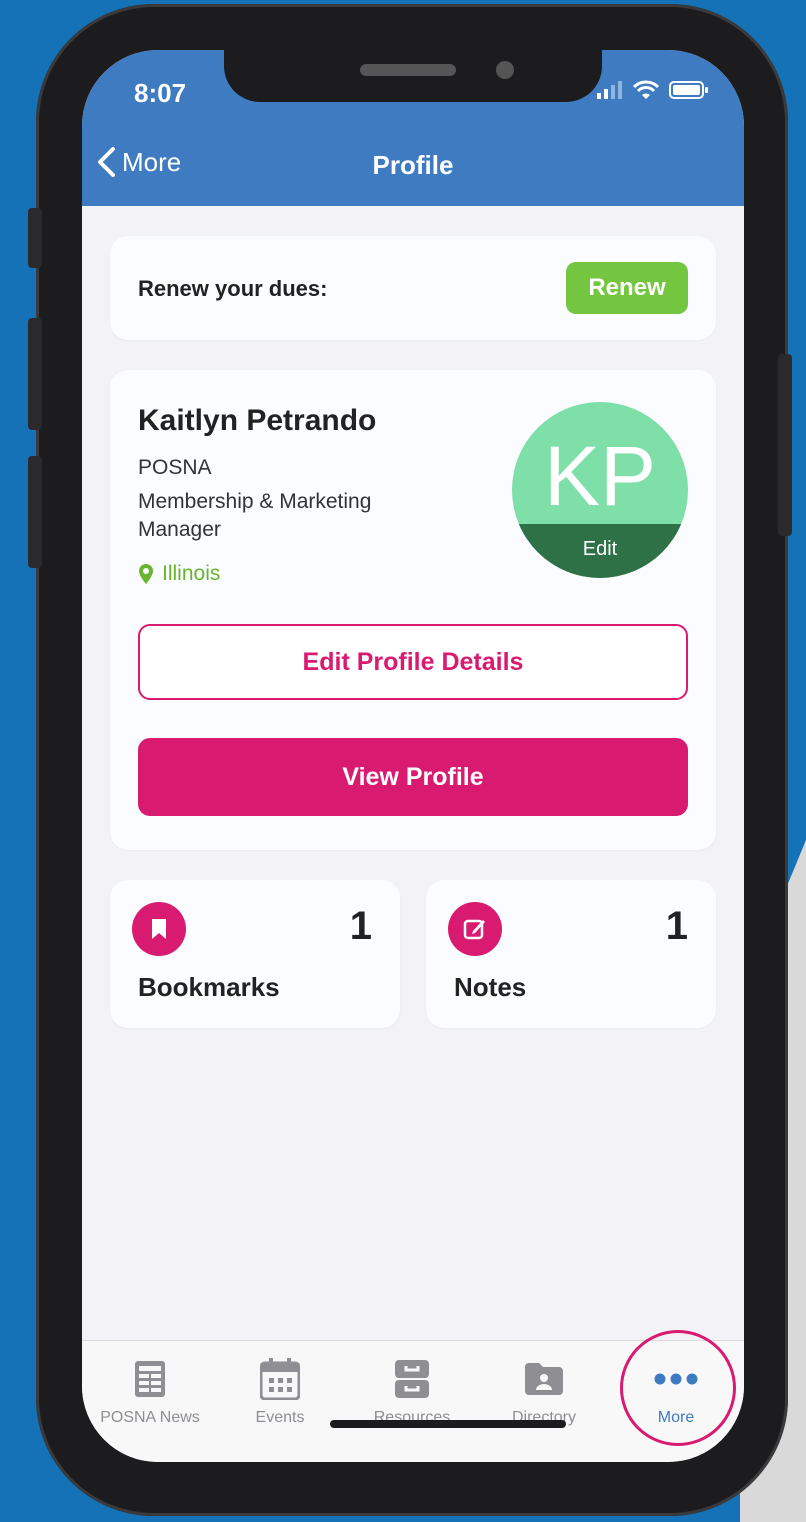  Describe the element at coordinates (150, 1379) in the screenshot. I see `newspaper-icon` at that location.